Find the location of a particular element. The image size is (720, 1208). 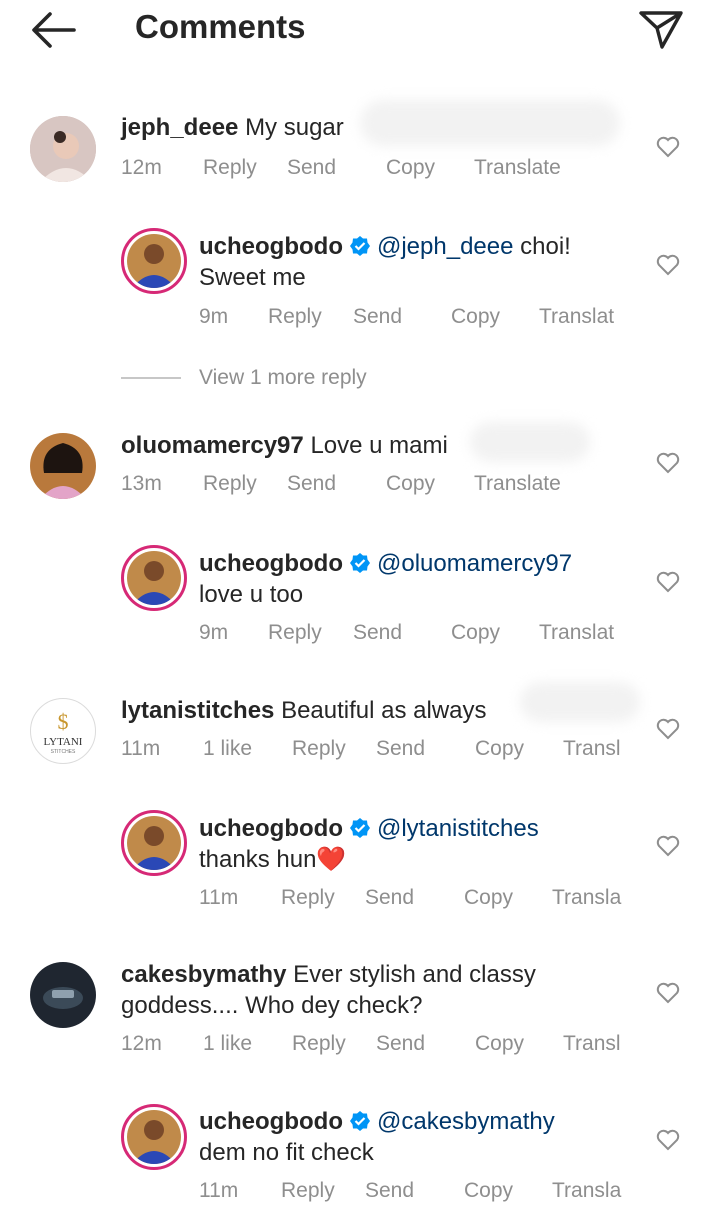

comment-text: ucheogbodo @lytanistitches is located at coordinates (369, 828).